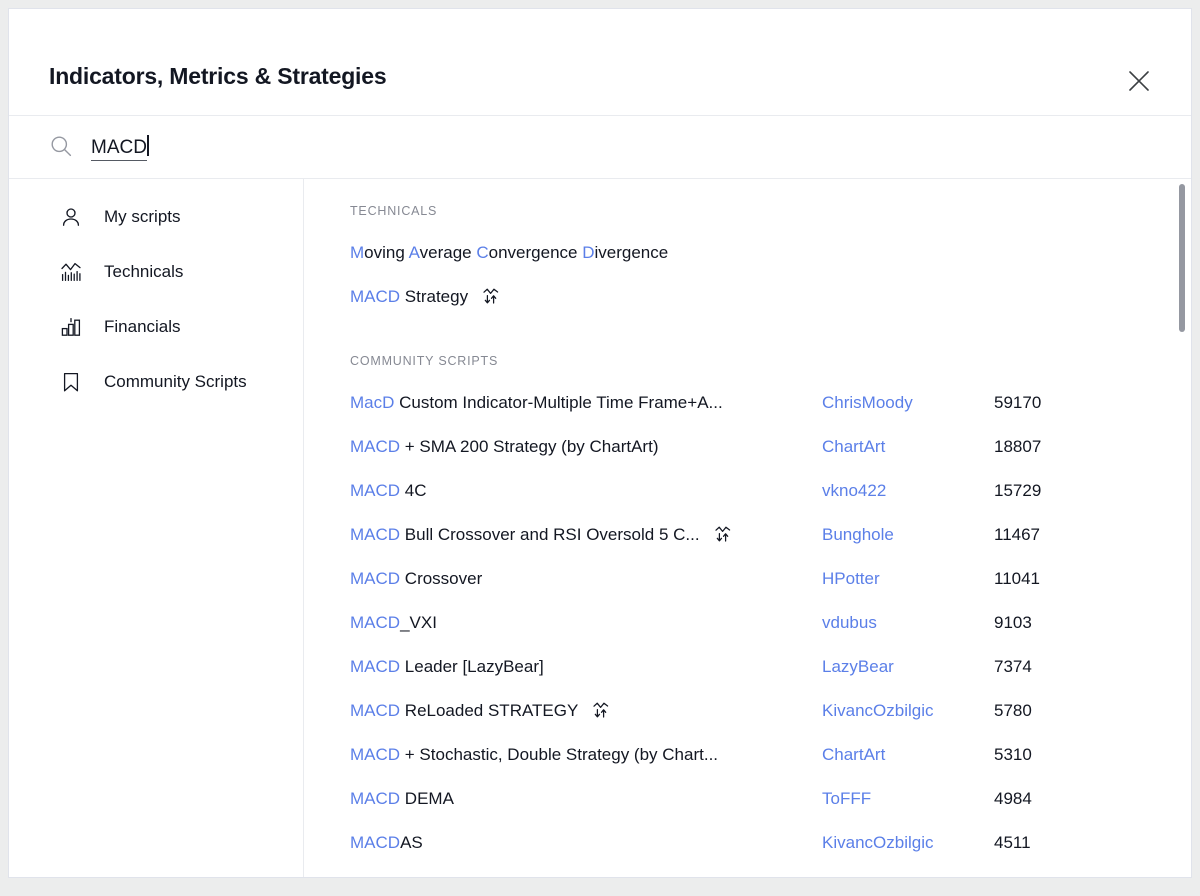 The height and width of the screenshot is (896, 1200). I want to click on search-input: MACD, so click(120, 146).